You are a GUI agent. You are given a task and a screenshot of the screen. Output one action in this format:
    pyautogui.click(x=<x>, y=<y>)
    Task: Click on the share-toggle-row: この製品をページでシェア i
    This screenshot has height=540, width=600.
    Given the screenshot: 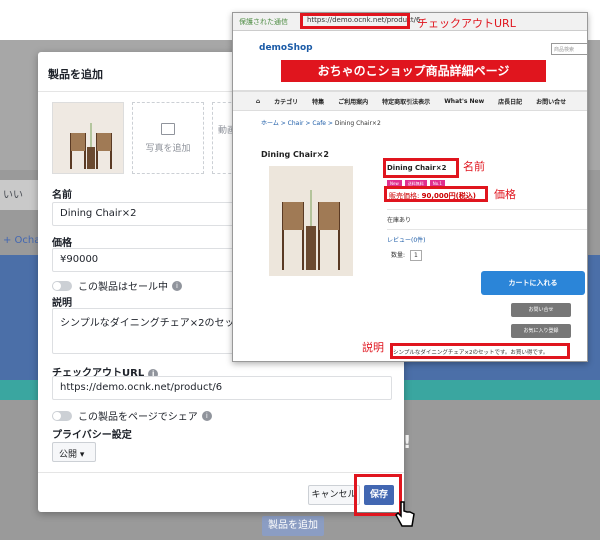 What is the action you would take?
    pyautogui.click(x=132, y=415)
    